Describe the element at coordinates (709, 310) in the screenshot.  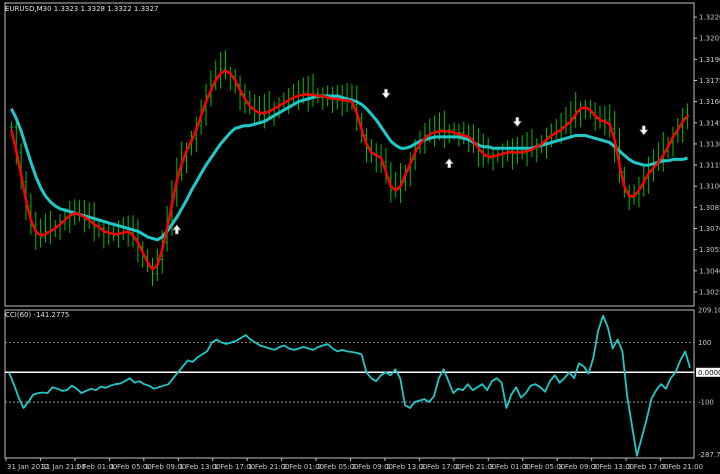
I see `cci-y-tick-label: 209.1010` at that location.